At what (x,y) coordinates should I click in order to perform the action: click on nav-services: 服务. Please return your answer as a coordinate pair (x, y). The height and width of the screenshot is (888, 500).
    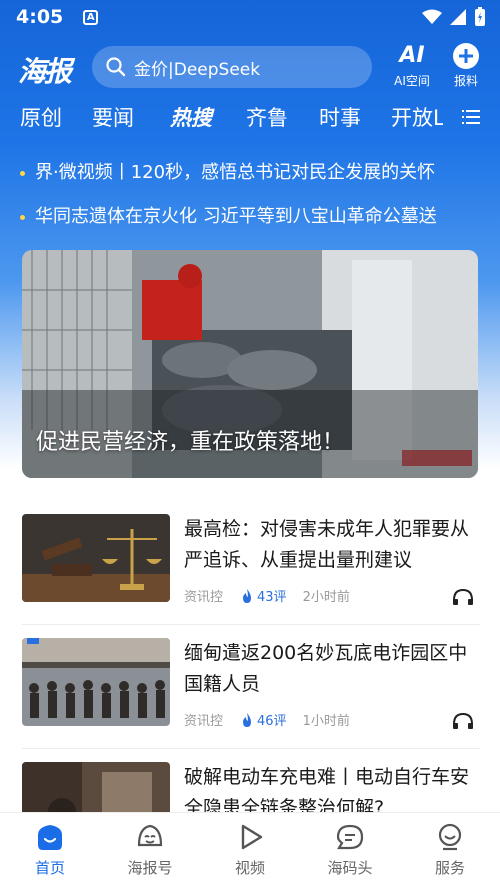
    Looking at the image, I should click on (450, 850).